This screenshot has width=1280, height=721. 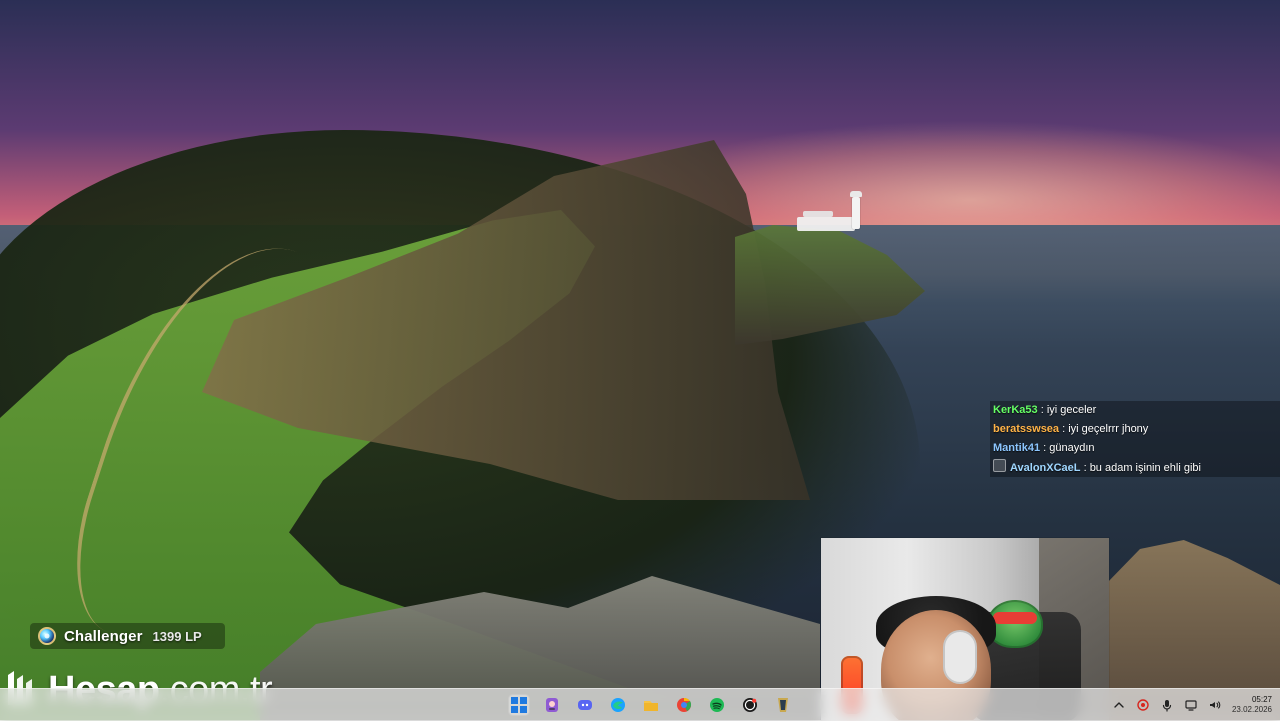 I want to click on chat-message: AvalonXCaeL : bu adam işinin ehli gibi, so click(x=1097, y=467).